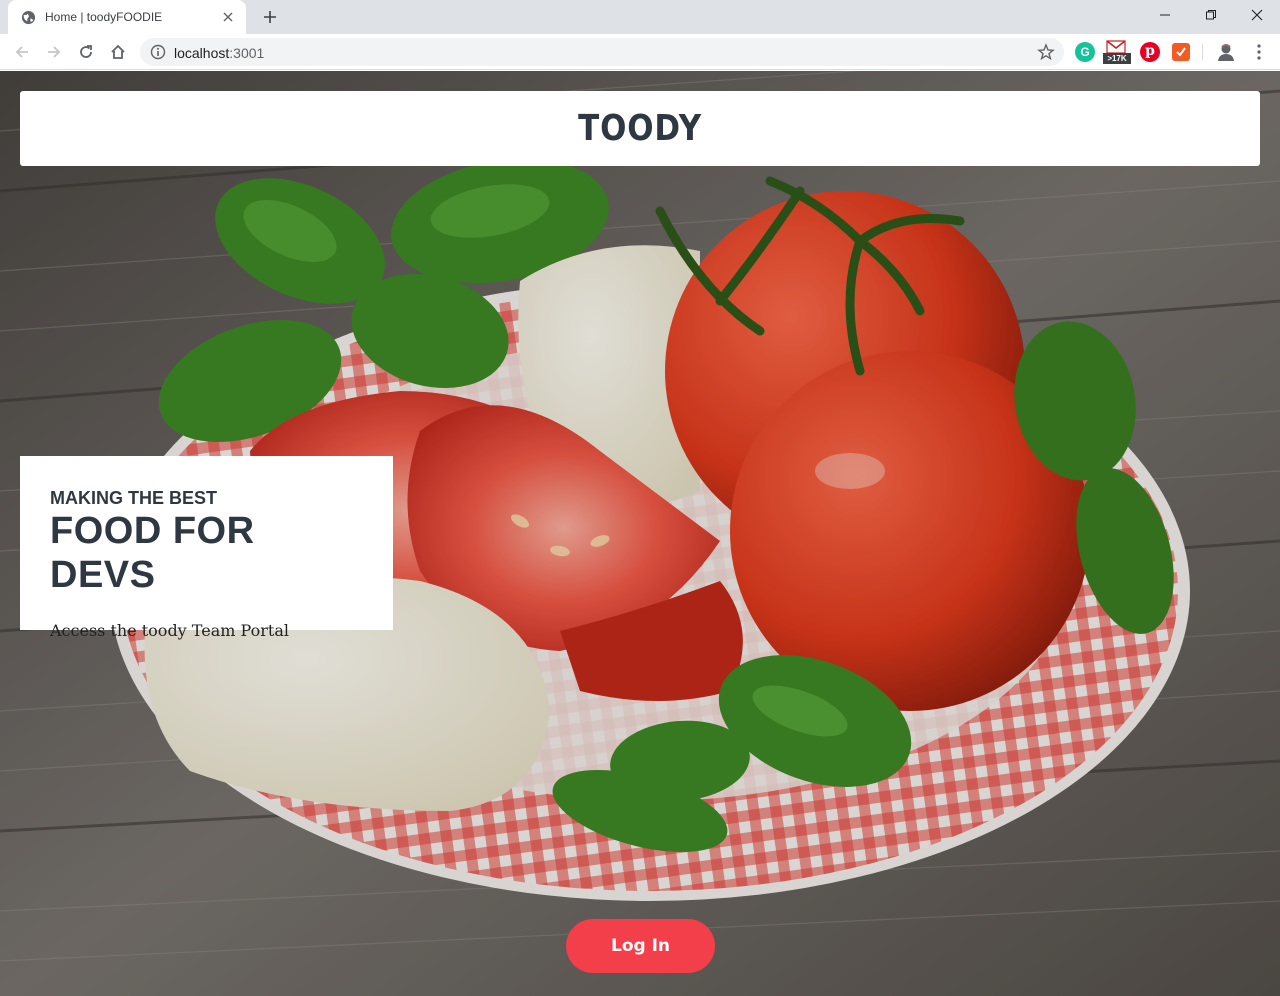 Image resolution: width=1280 pixels, height=996 pixels. I want to click on restore-button, so click(1211, 15).